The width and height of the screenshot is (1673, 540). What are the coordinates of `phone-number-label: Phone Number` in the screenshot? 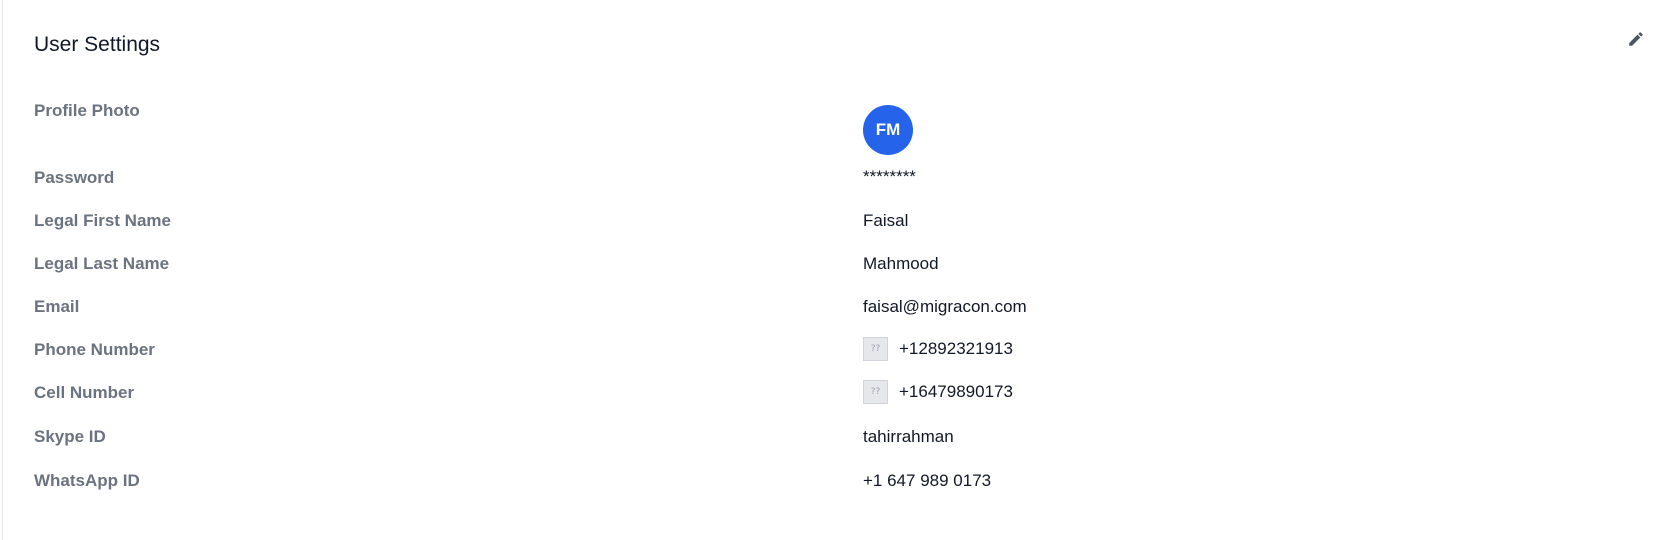 It's located at (94, 349).